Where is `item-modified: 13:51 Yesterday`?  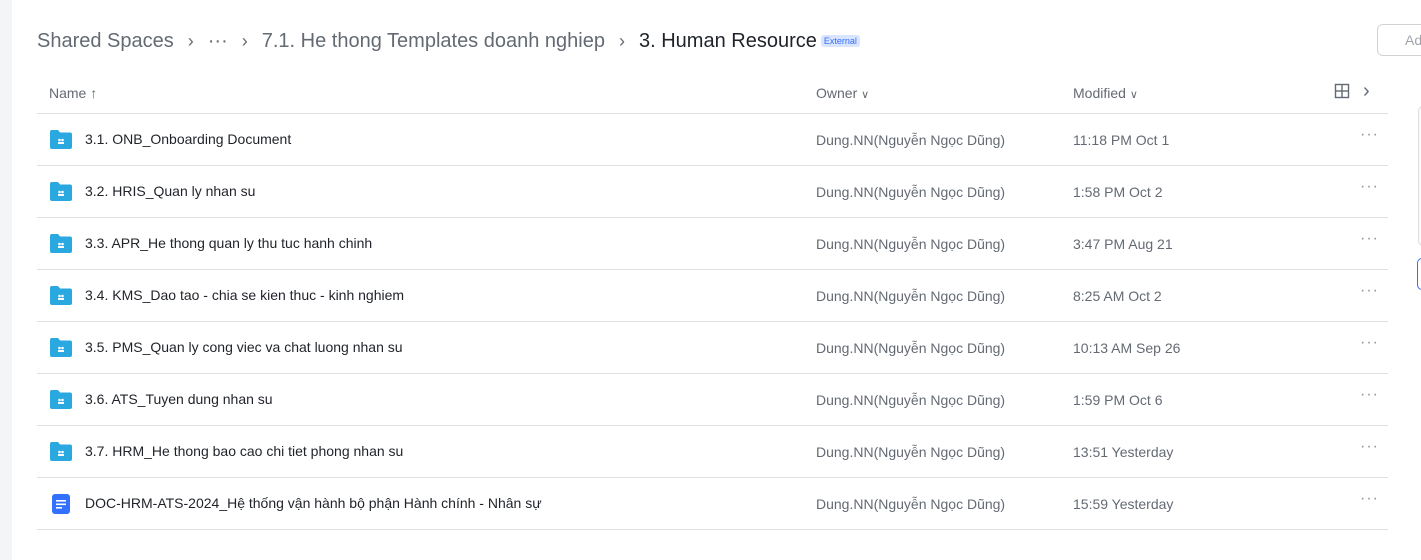 item-modified: 13:51 Yesterday is located at coordinates (1123, 452).